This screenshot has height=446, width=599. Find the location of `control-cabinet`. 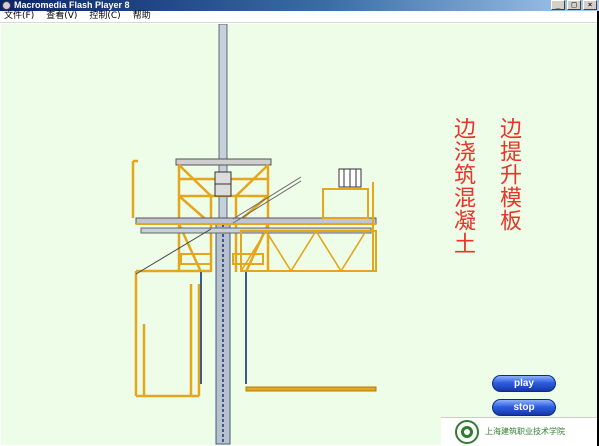

control-cabinet is located at coordinates (345, 193).